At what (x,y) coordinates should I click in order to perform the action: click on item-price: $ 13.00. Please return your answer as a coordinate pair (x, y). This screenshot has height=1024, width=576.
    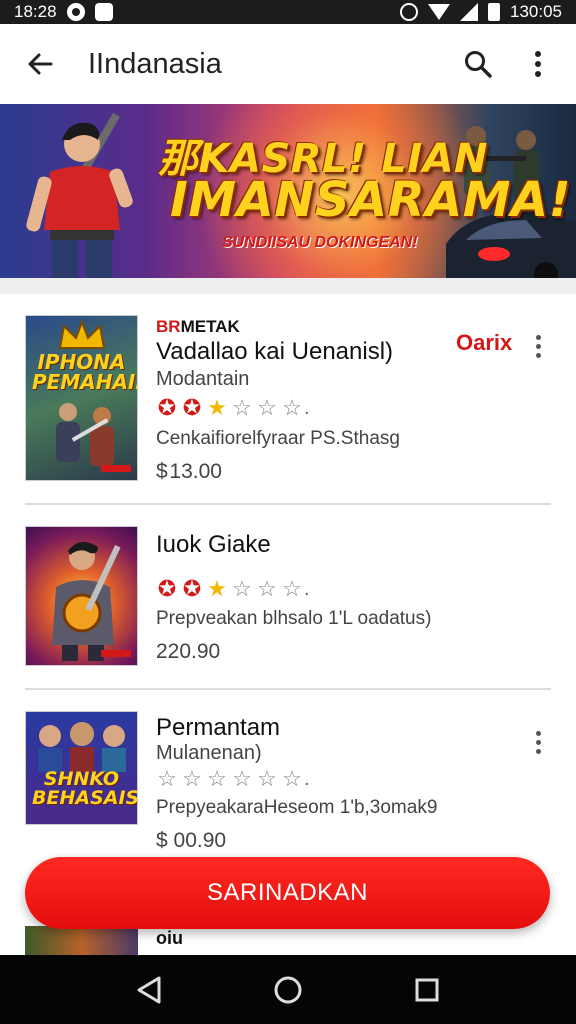
    Looking at the image, I should click on (189, 471).